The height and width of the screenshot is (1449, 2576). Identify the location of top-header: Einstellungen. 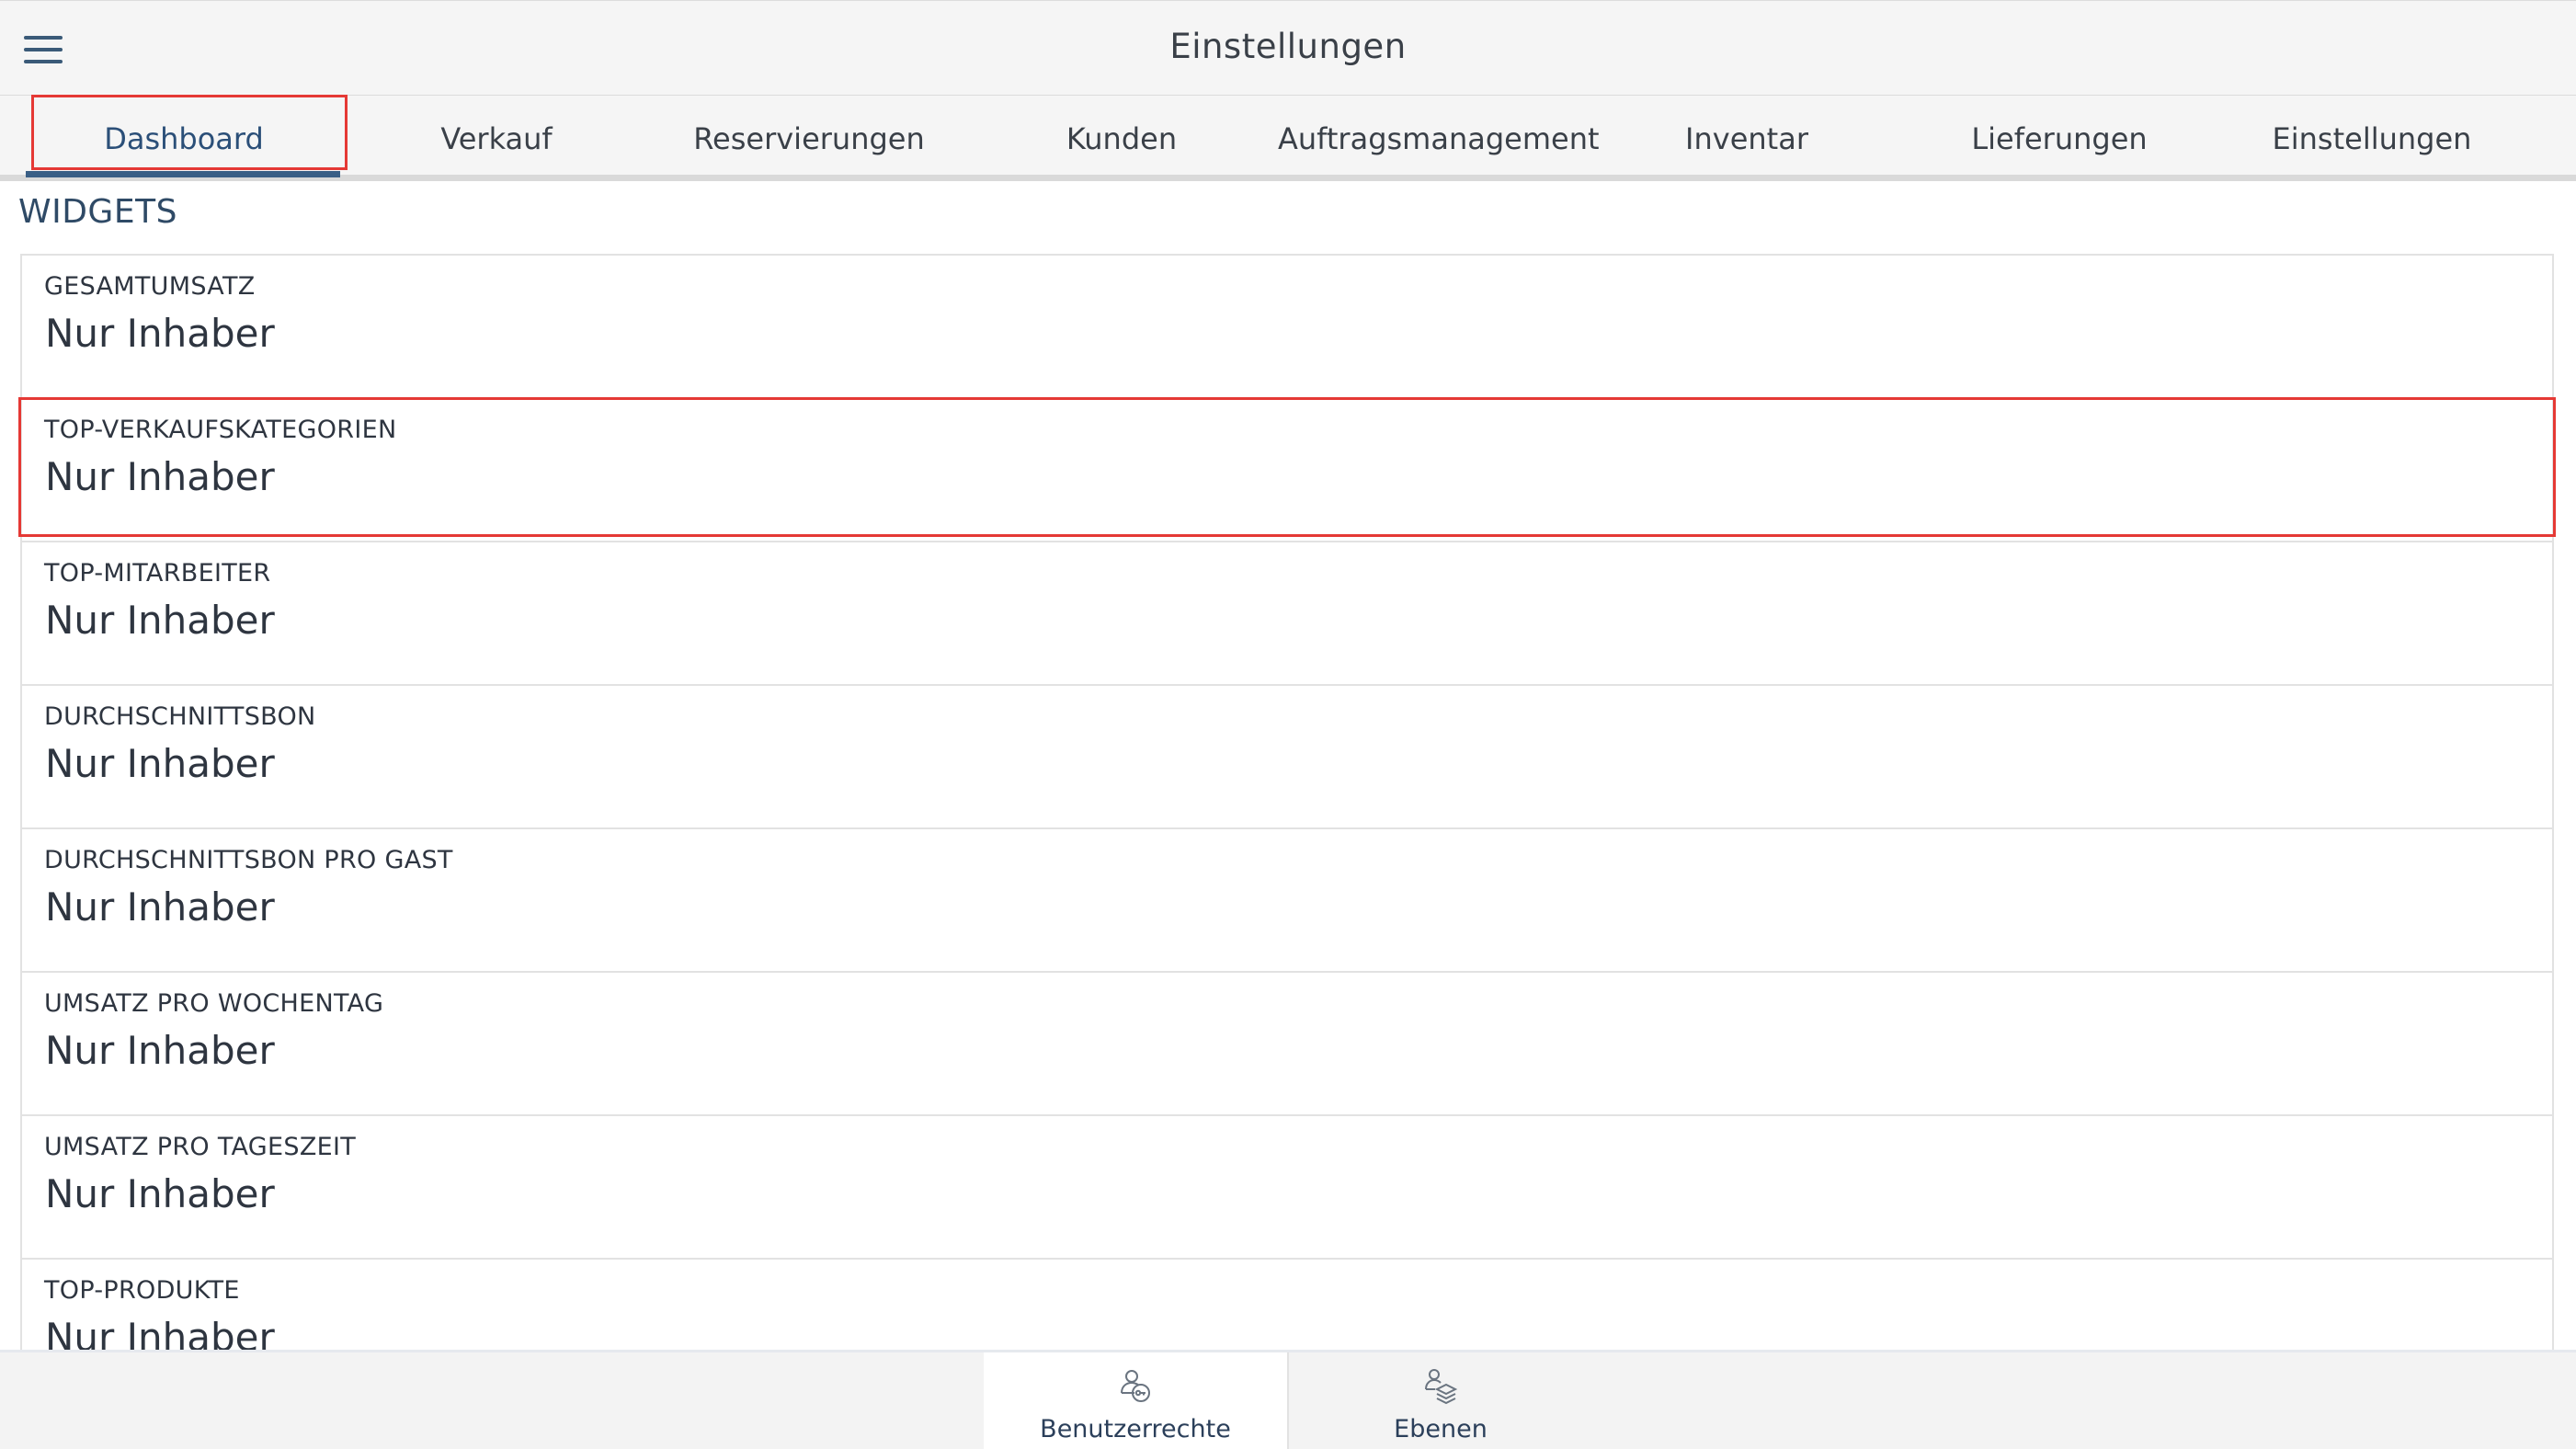
(1288, 48).